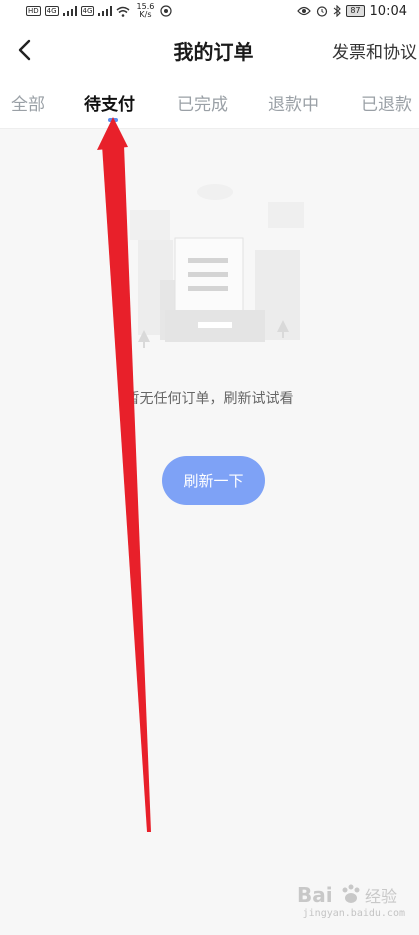  Describe the element at coordinates (293, 102) in the screenshot. I see `tab-refunding: 退款中` at that location.